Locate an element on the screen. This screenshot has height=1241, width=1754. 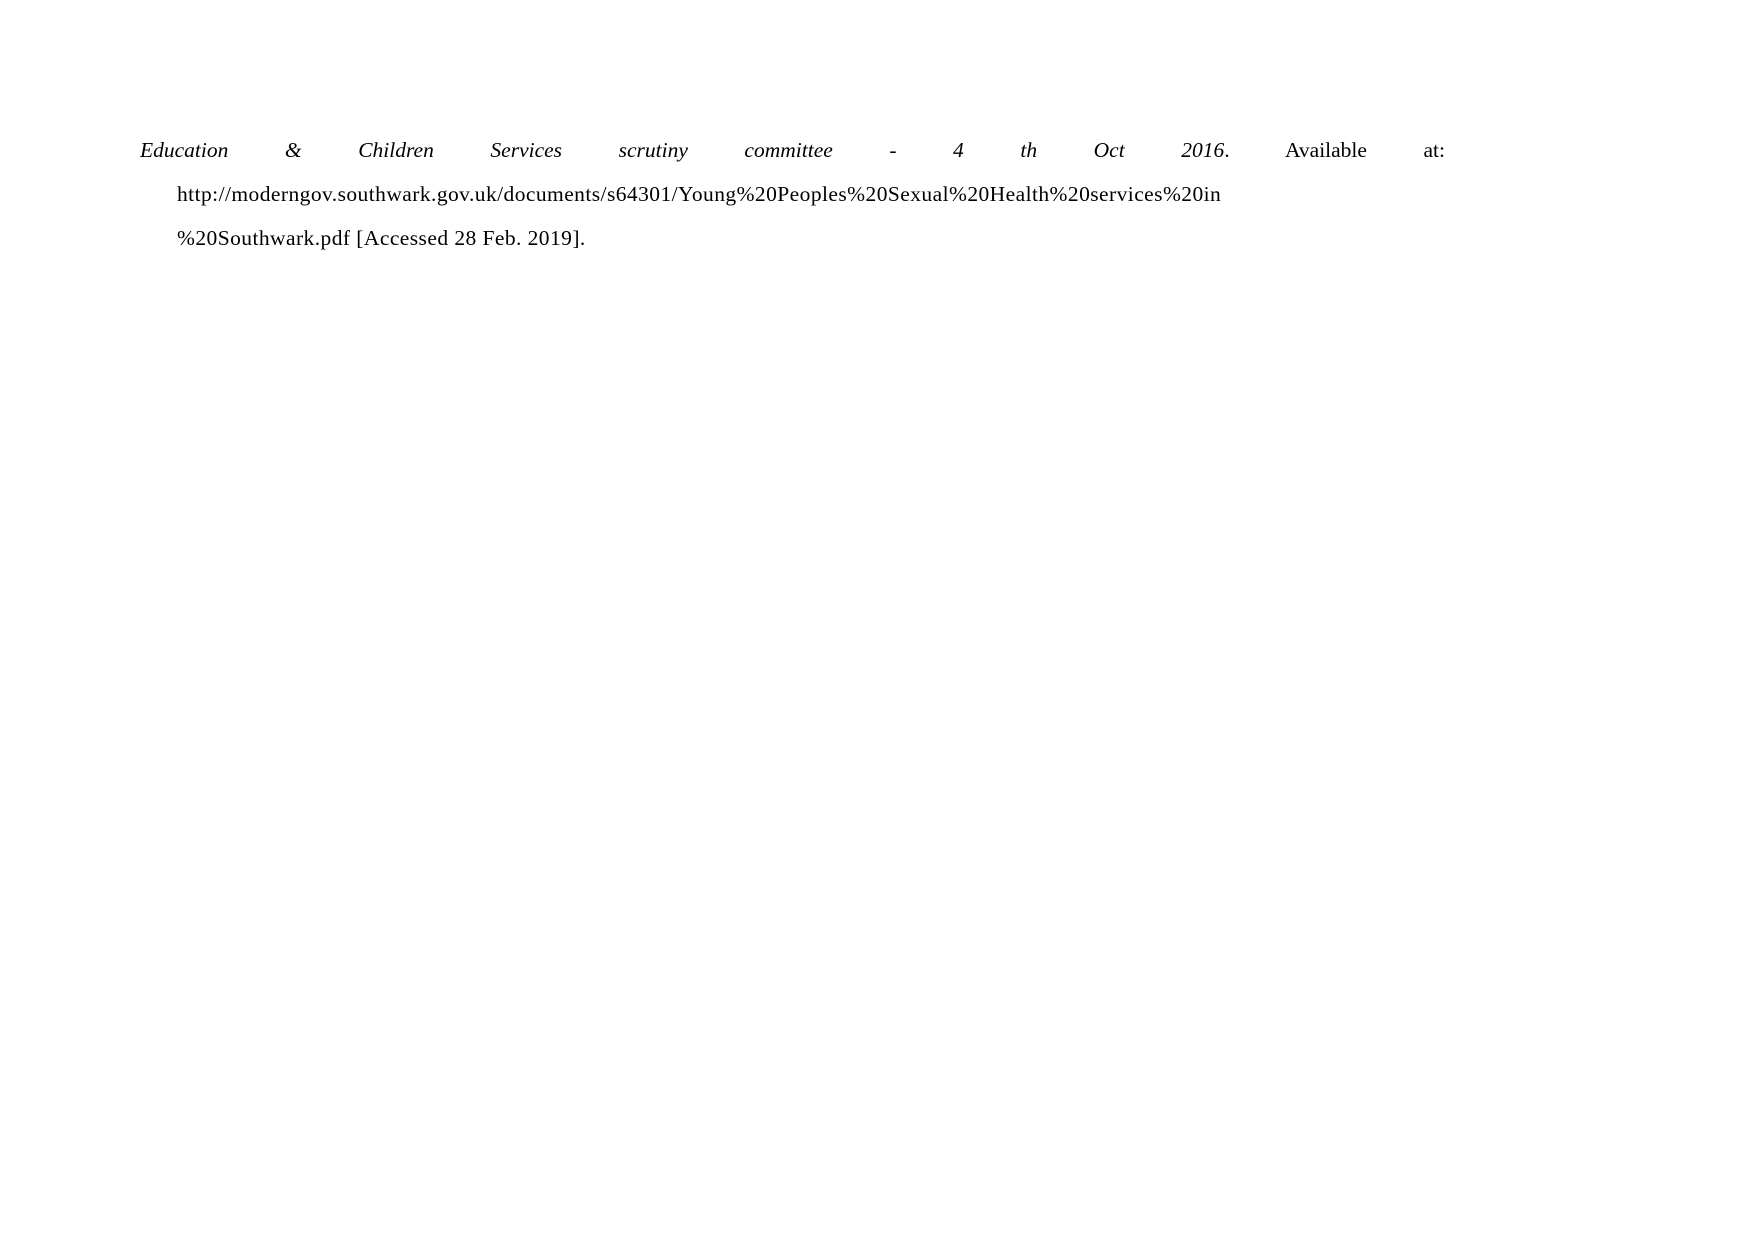
reference-title-ordinal-suffix: th is located at coordinates (1029, 150).